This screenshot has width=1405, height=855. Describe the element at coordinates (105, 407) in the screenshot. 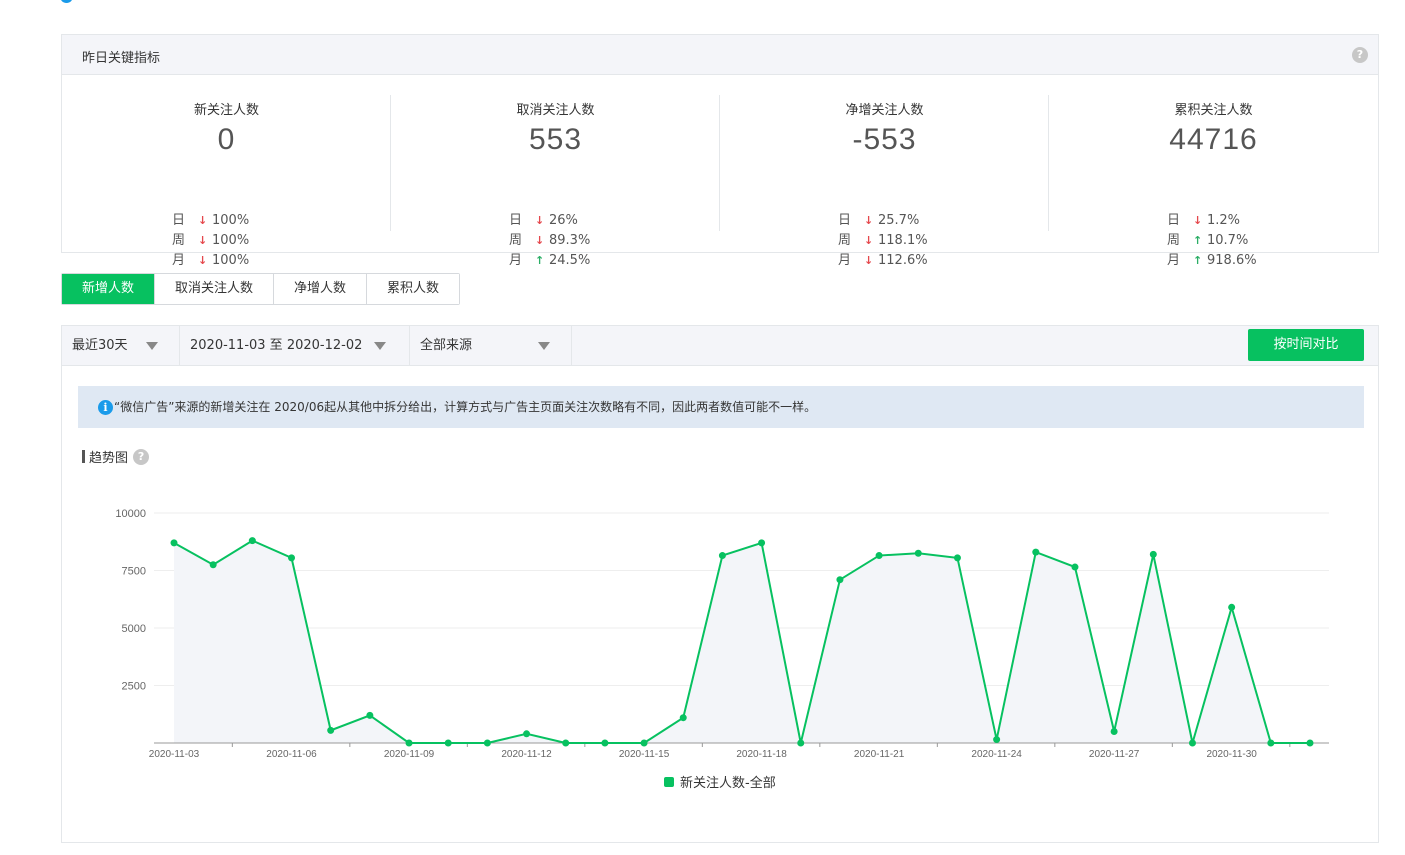

I see `info-icon: i` at that location.